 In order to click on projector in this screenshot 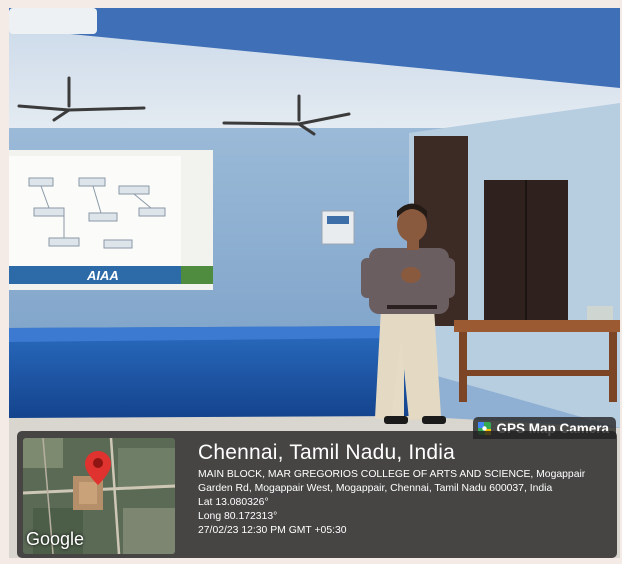, I will do `click(53, 21)`.